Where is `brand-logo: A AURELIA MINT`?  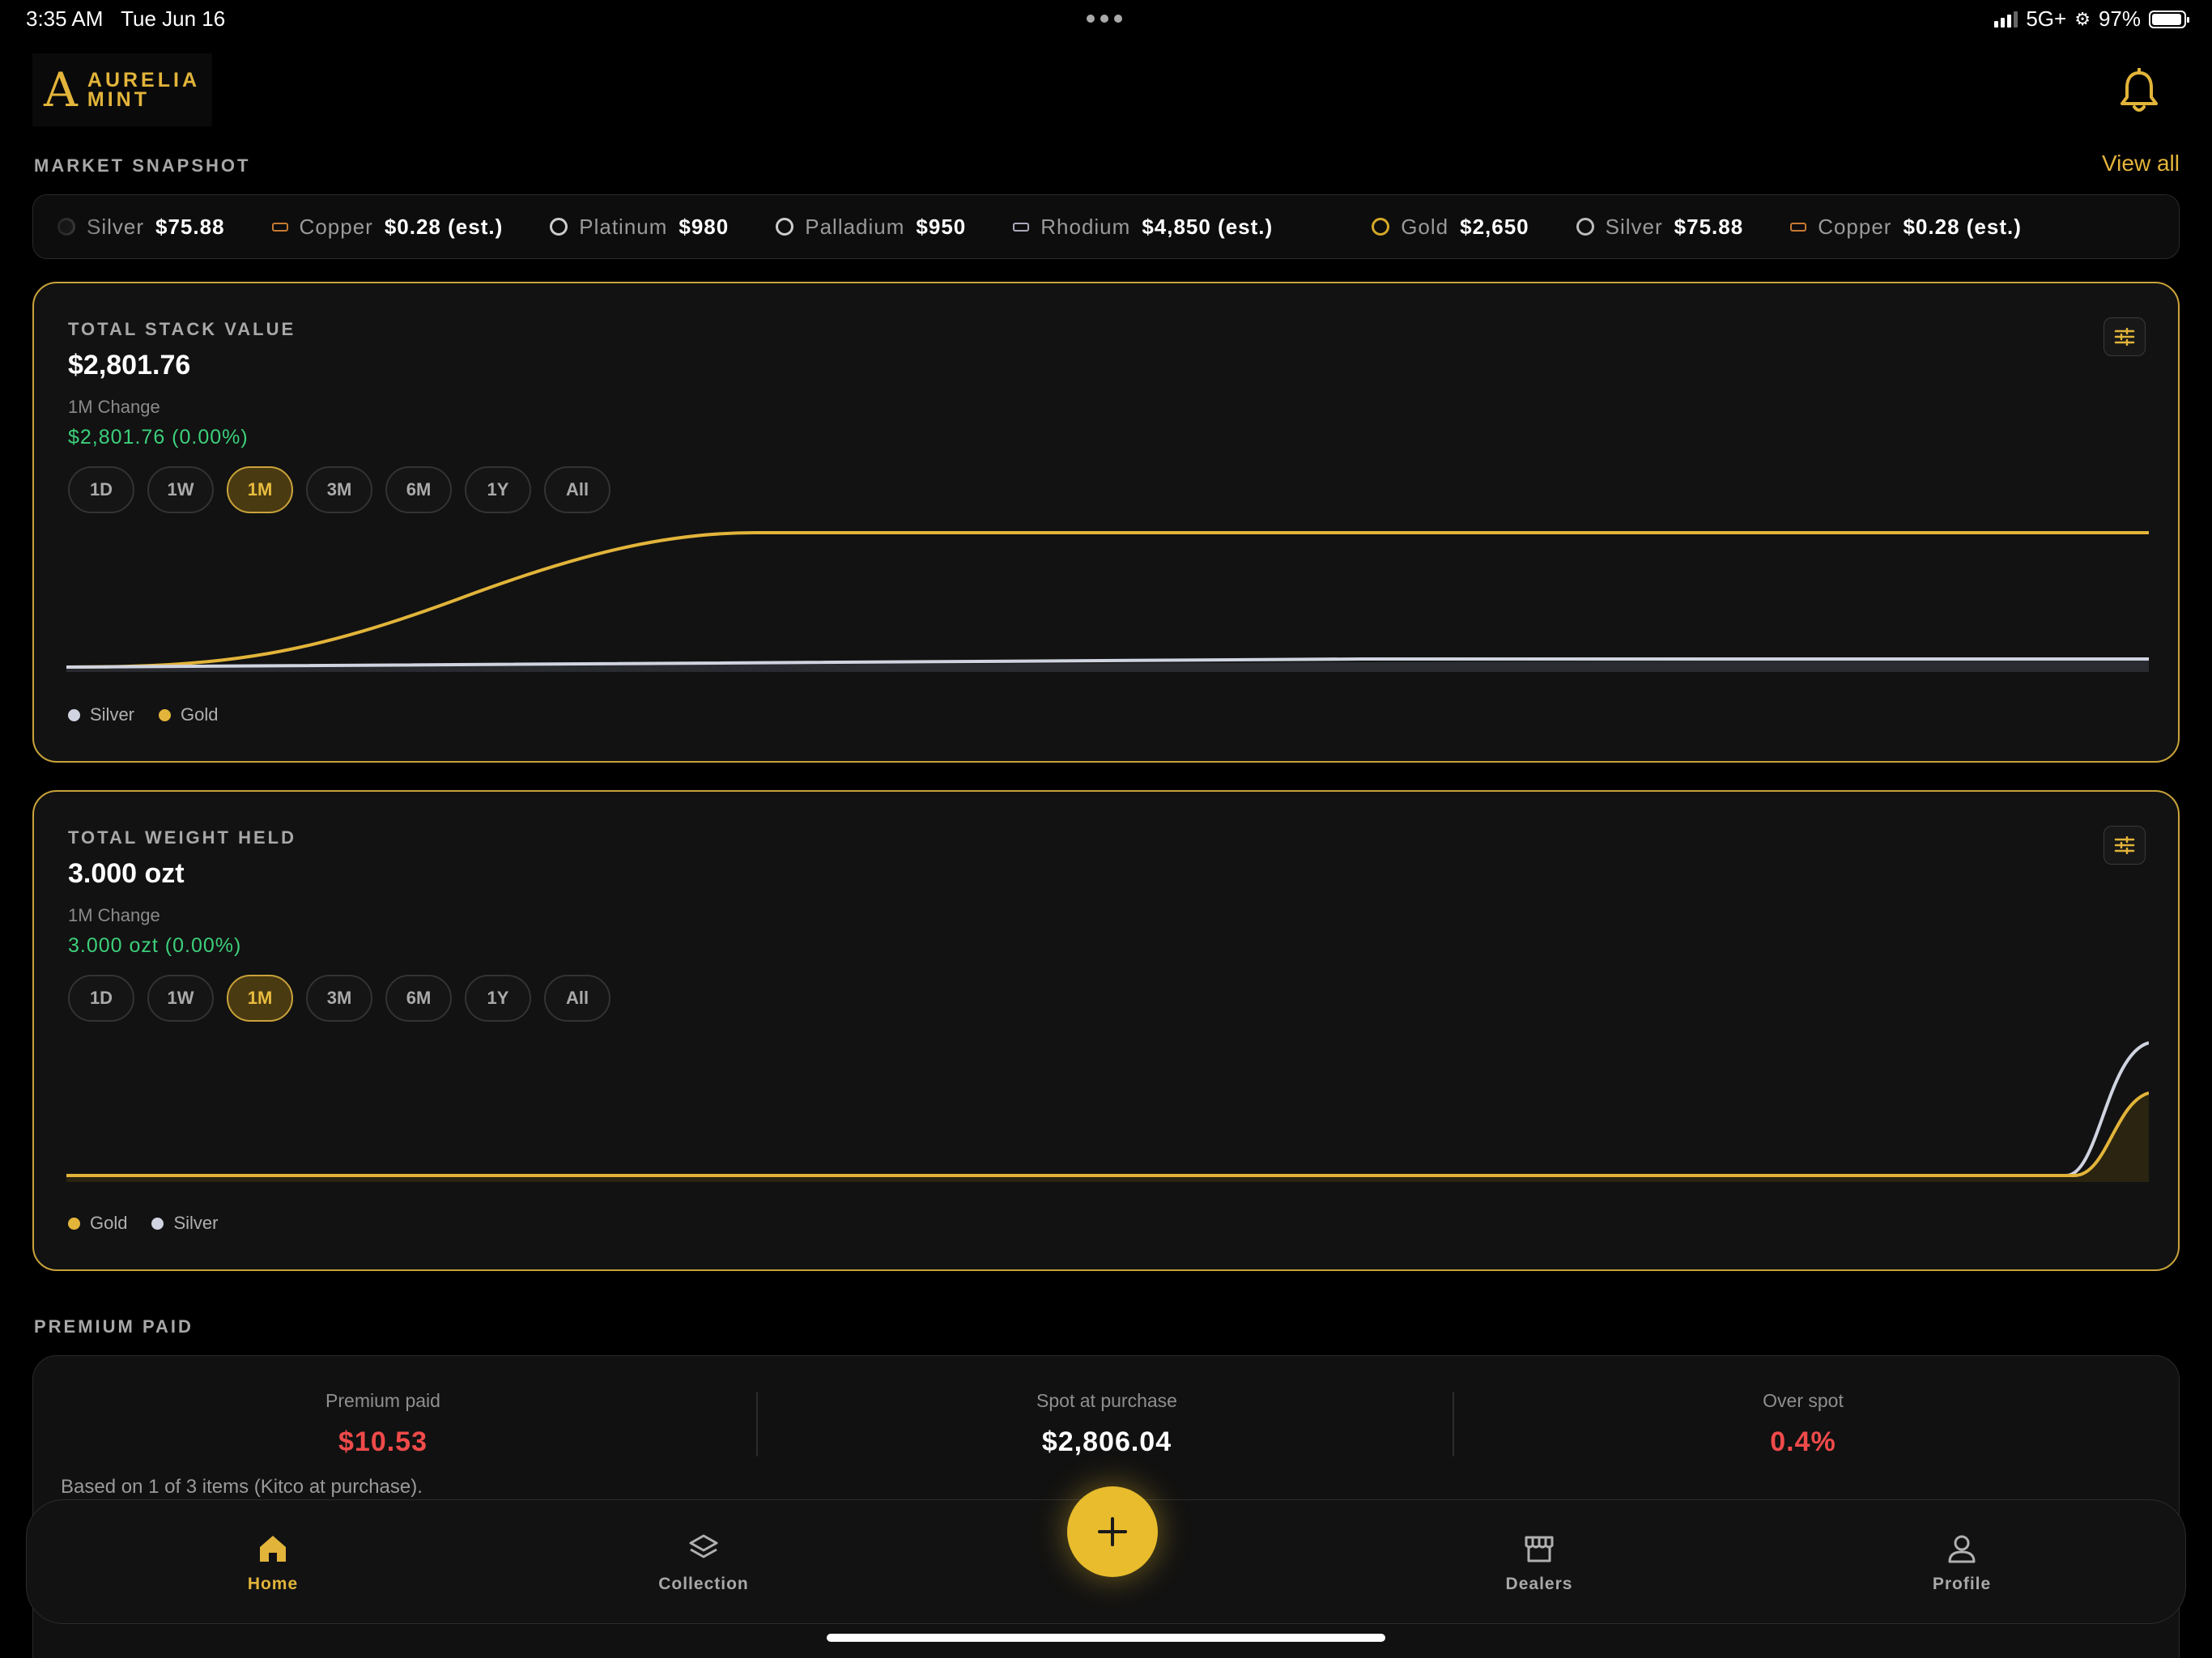
brand-logo: A AURELIA MINT is located at coordinates (122, 89).